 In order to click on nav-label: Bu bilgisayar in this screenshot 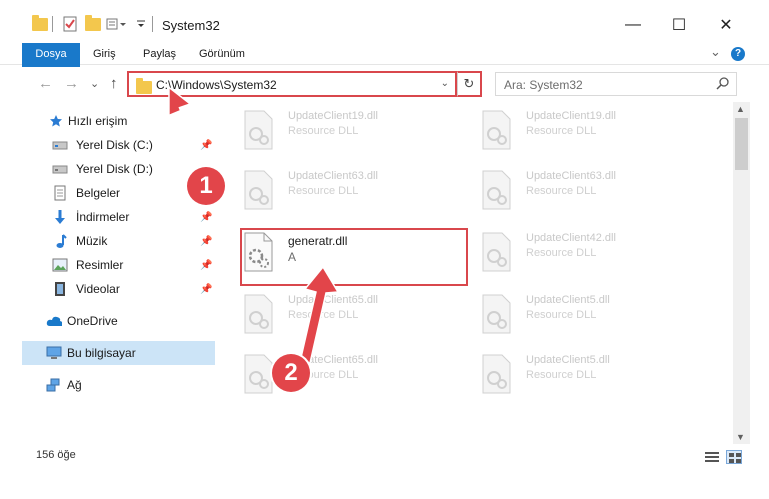, I will do `click(101, 353)`.